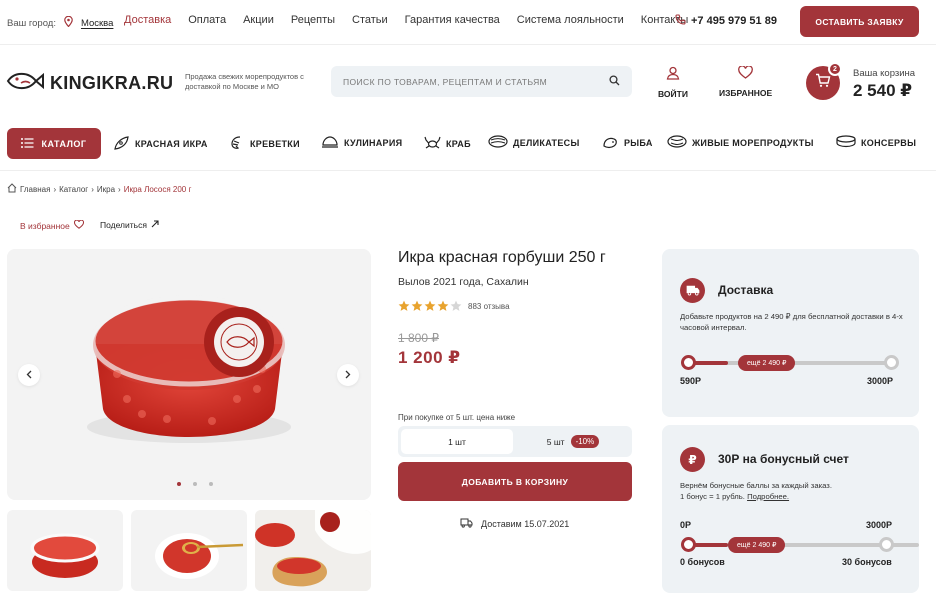 Image resolution: width=936 pixels, height=610 pixels. Describe the element at coordinates (112, 83) in the screenshot. I see `logo-text: KINGIKRA.RU` at that location.